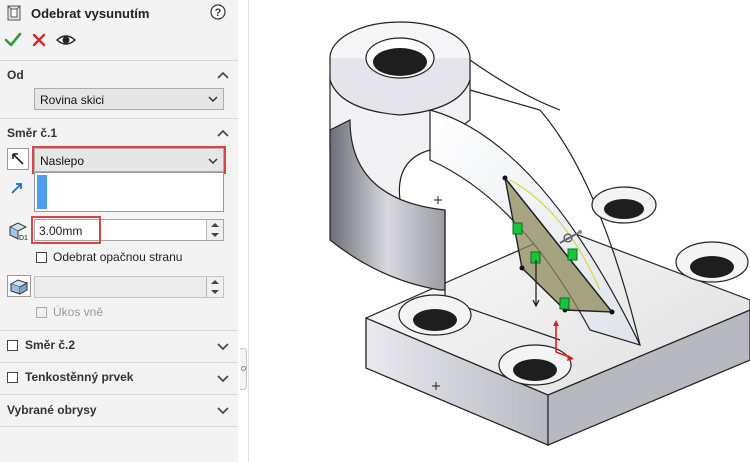  I want to click on flip-side-checkbox, so click(41, 257).